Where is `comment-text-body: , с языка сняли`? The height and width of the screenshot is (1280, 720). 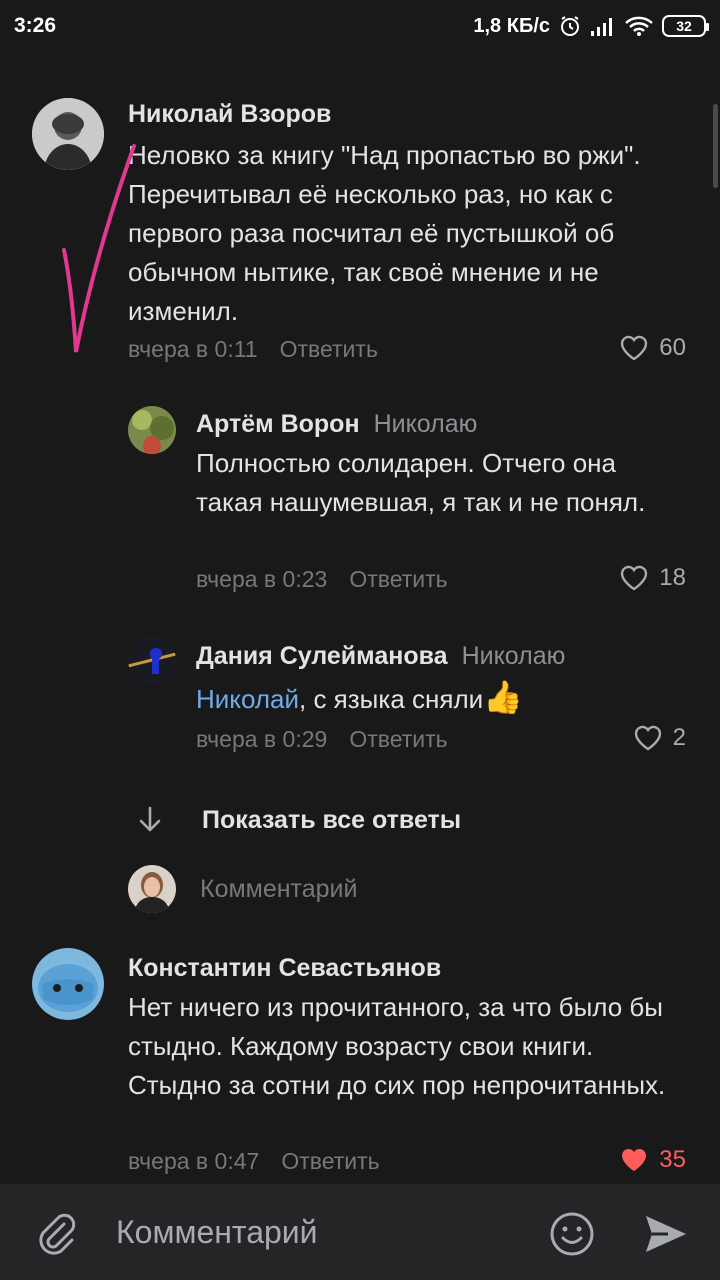
comment-text-body: , с языка сняли is located at coordinates (391, 699).